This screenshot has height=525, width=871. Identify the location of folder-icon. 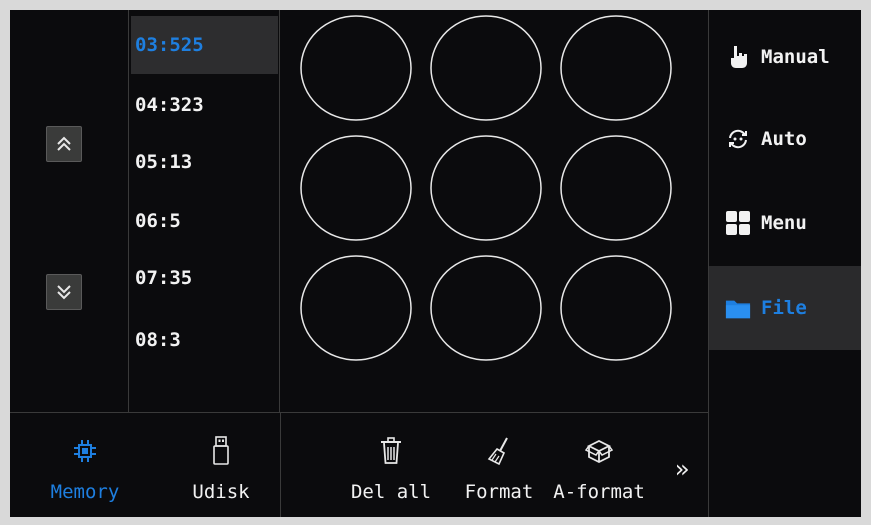
(738, 308).